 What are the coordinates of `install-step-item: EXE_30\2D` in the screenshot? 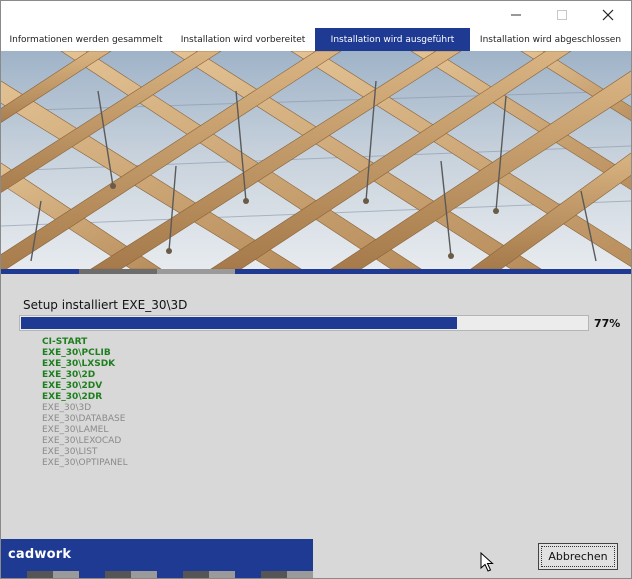 It's located at (69, 375).